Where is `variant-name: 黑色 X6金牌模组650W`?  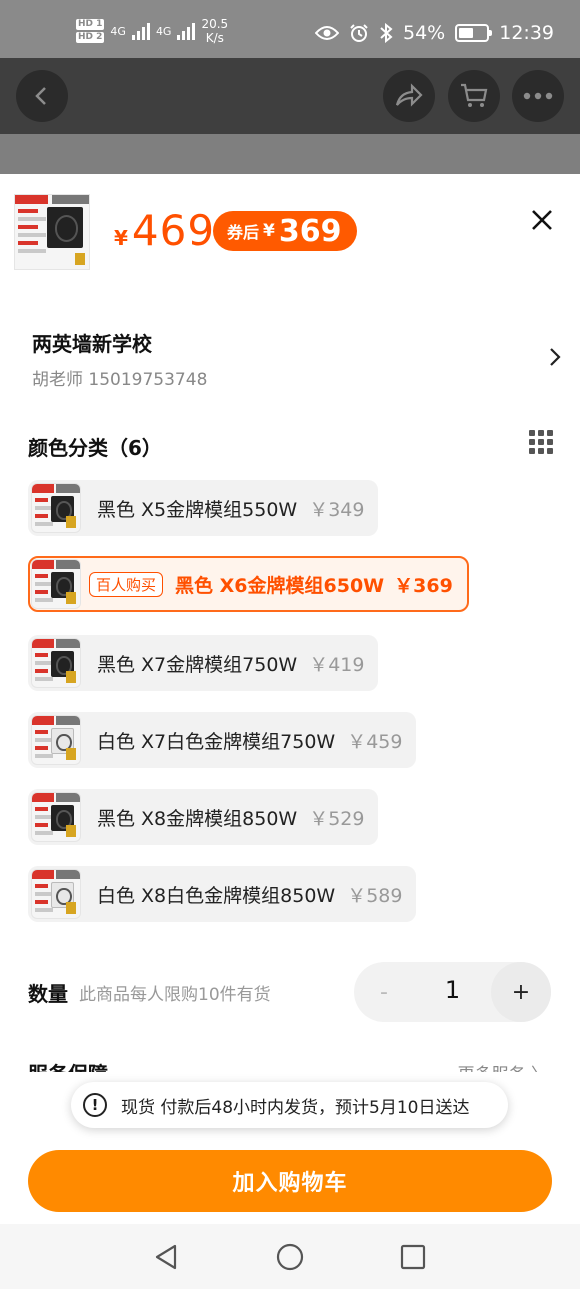
variant-name: 黑色 X6金牌模组650W is located at coordinates (280, 585).